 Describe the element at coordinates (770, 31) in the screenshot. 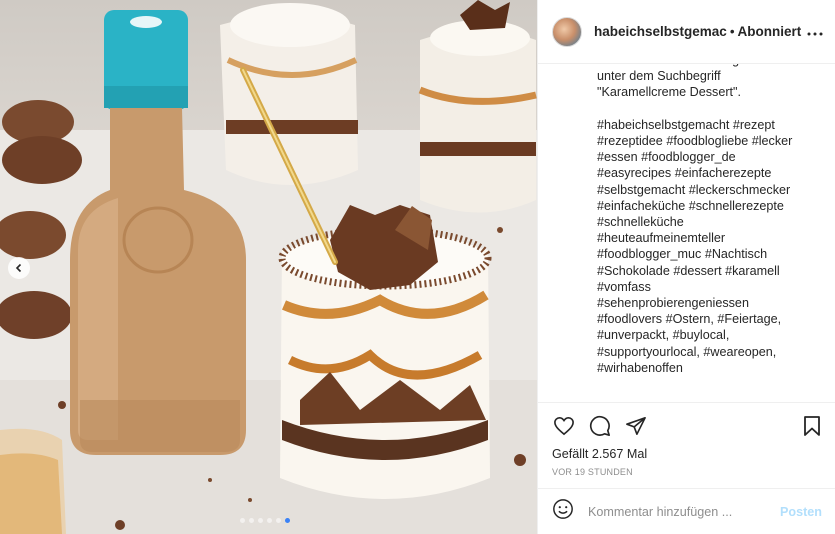

I see `follow-status-button: Abonniert` at that location.